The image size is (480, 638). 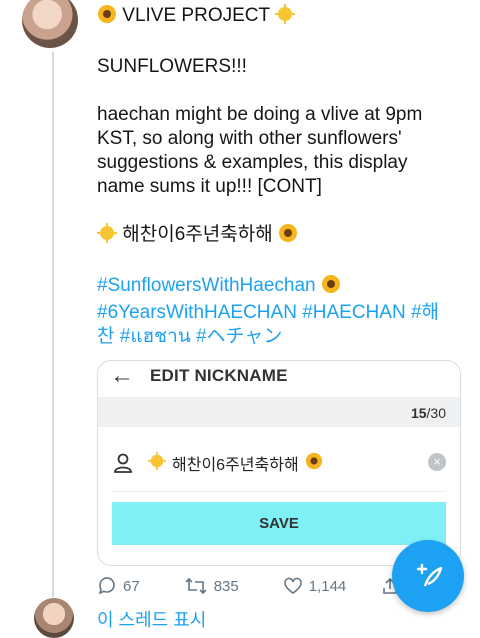 What do you see at coordinates (418, 413) in the screenshot?
I see `counter-current: 15` at bounding box center [418, 413].